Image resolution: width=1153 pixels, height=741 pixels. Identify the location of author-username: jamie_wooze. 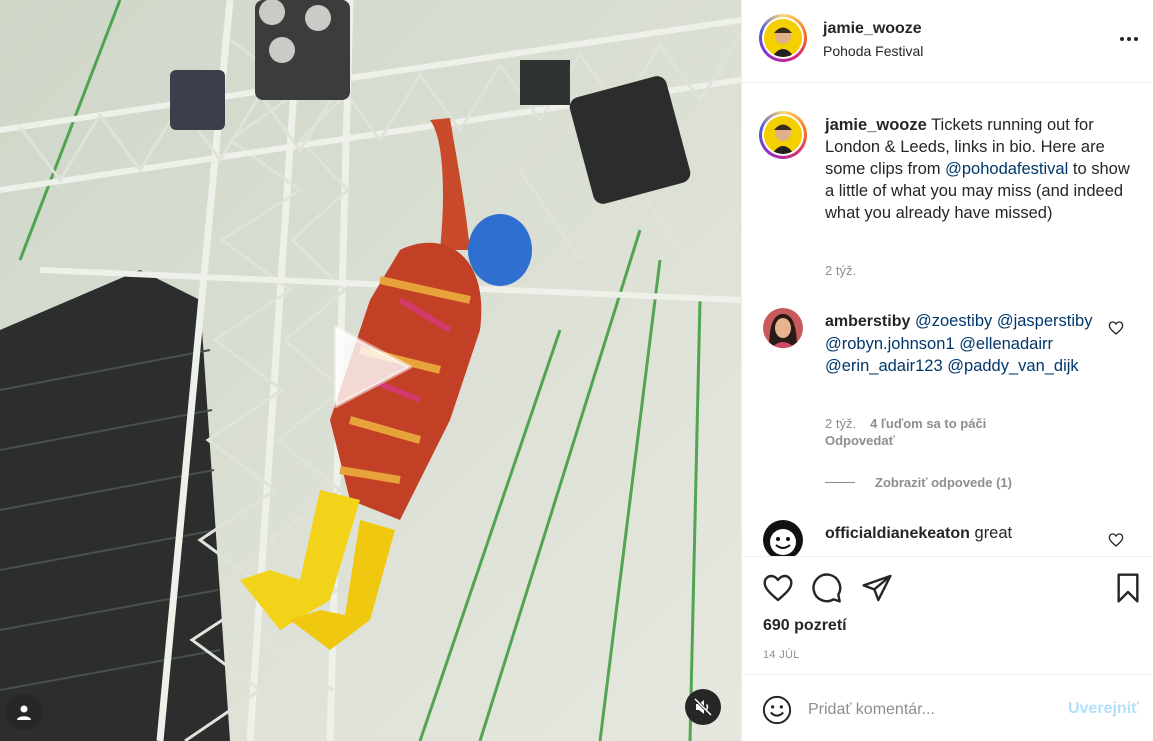
(872, 29).